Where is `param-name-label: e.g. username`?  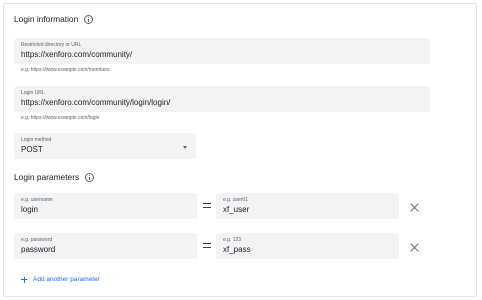
param-name-label: e.g. username is located at coordinates (37, 200).